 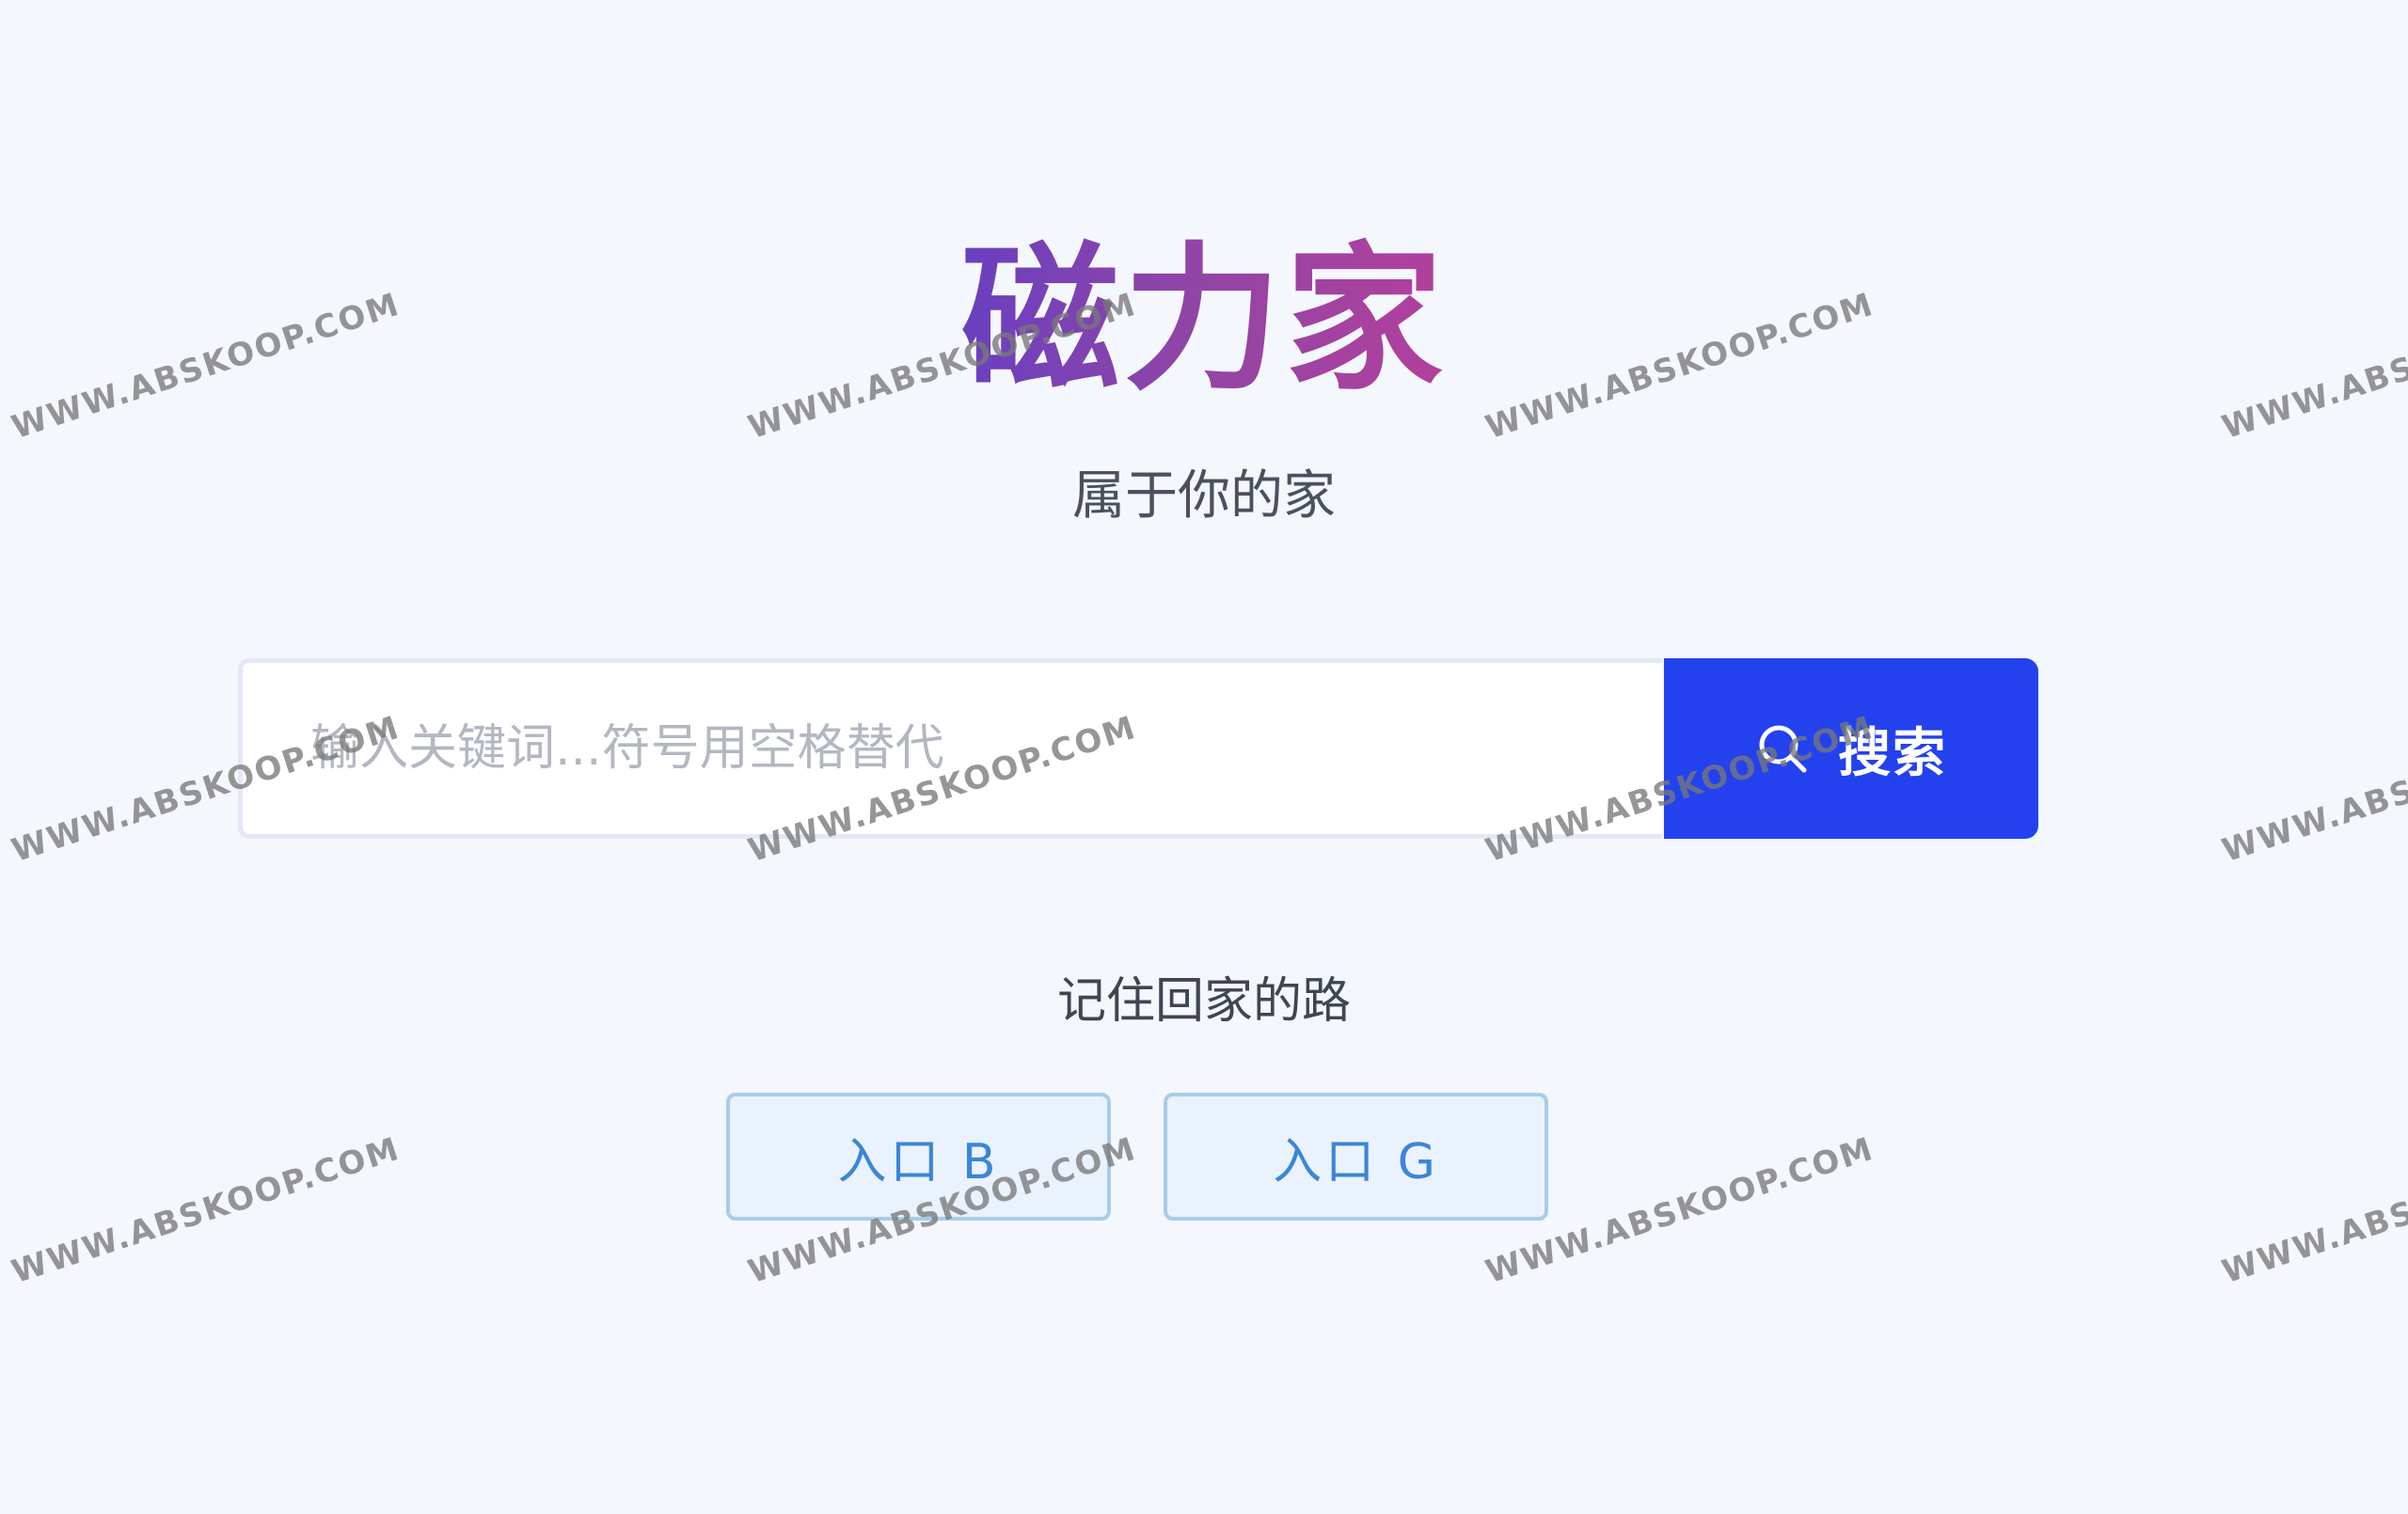 I want to click on entry-b-label: 入口 B, so click(x=919, y=1162).